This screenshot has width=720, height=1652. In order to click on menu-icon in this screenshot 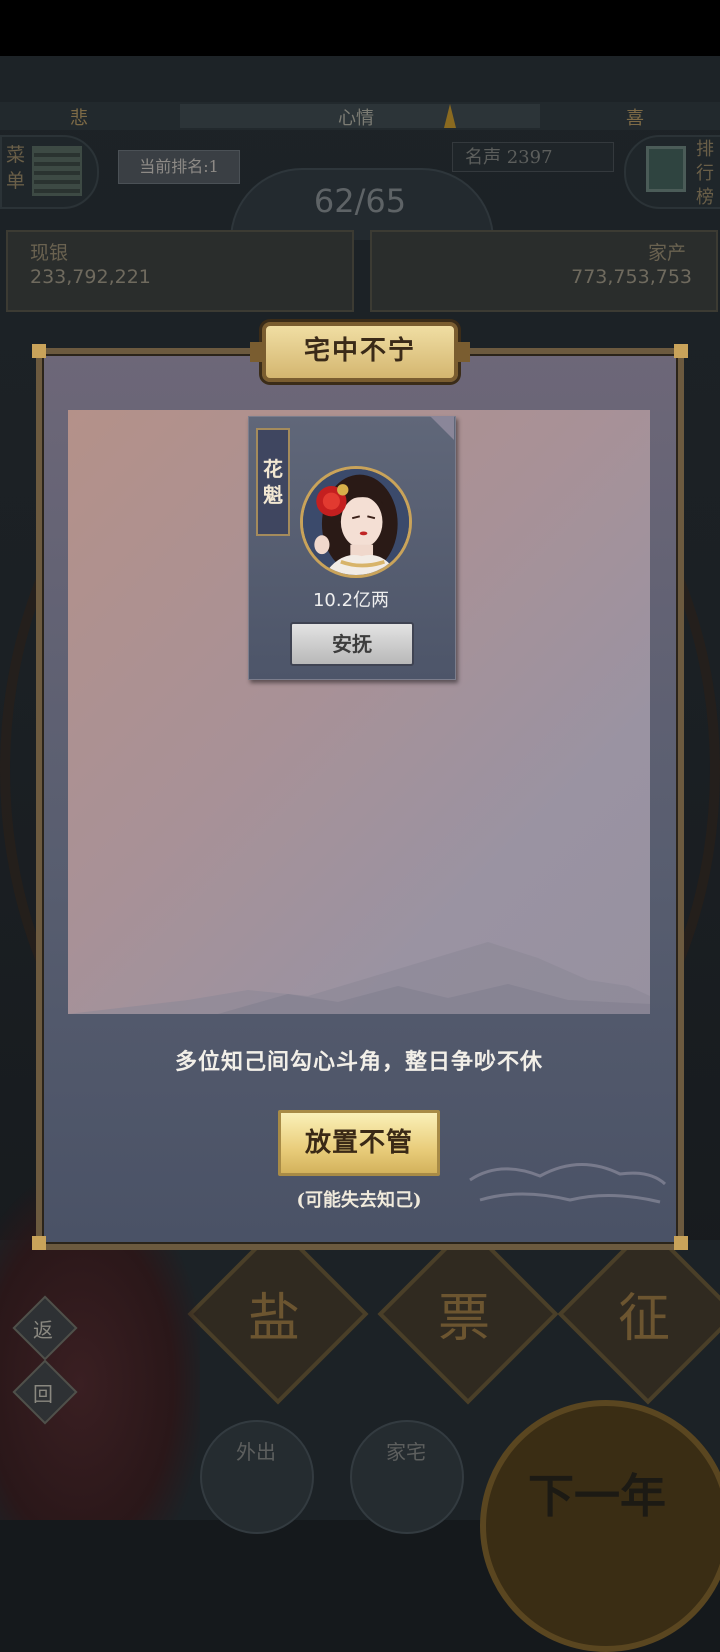, I will do `click(57, 171)`.